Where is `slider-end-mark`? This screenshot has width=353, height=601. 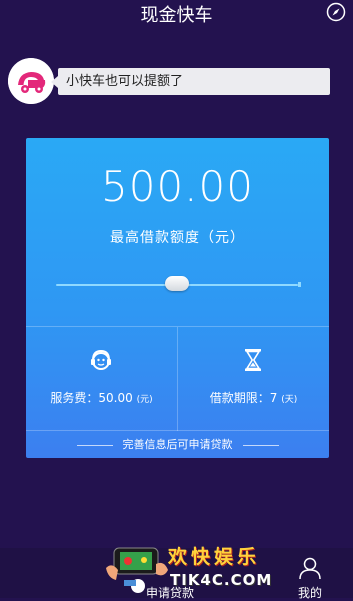
slider-end-mark is located at coordinates (299, 284).